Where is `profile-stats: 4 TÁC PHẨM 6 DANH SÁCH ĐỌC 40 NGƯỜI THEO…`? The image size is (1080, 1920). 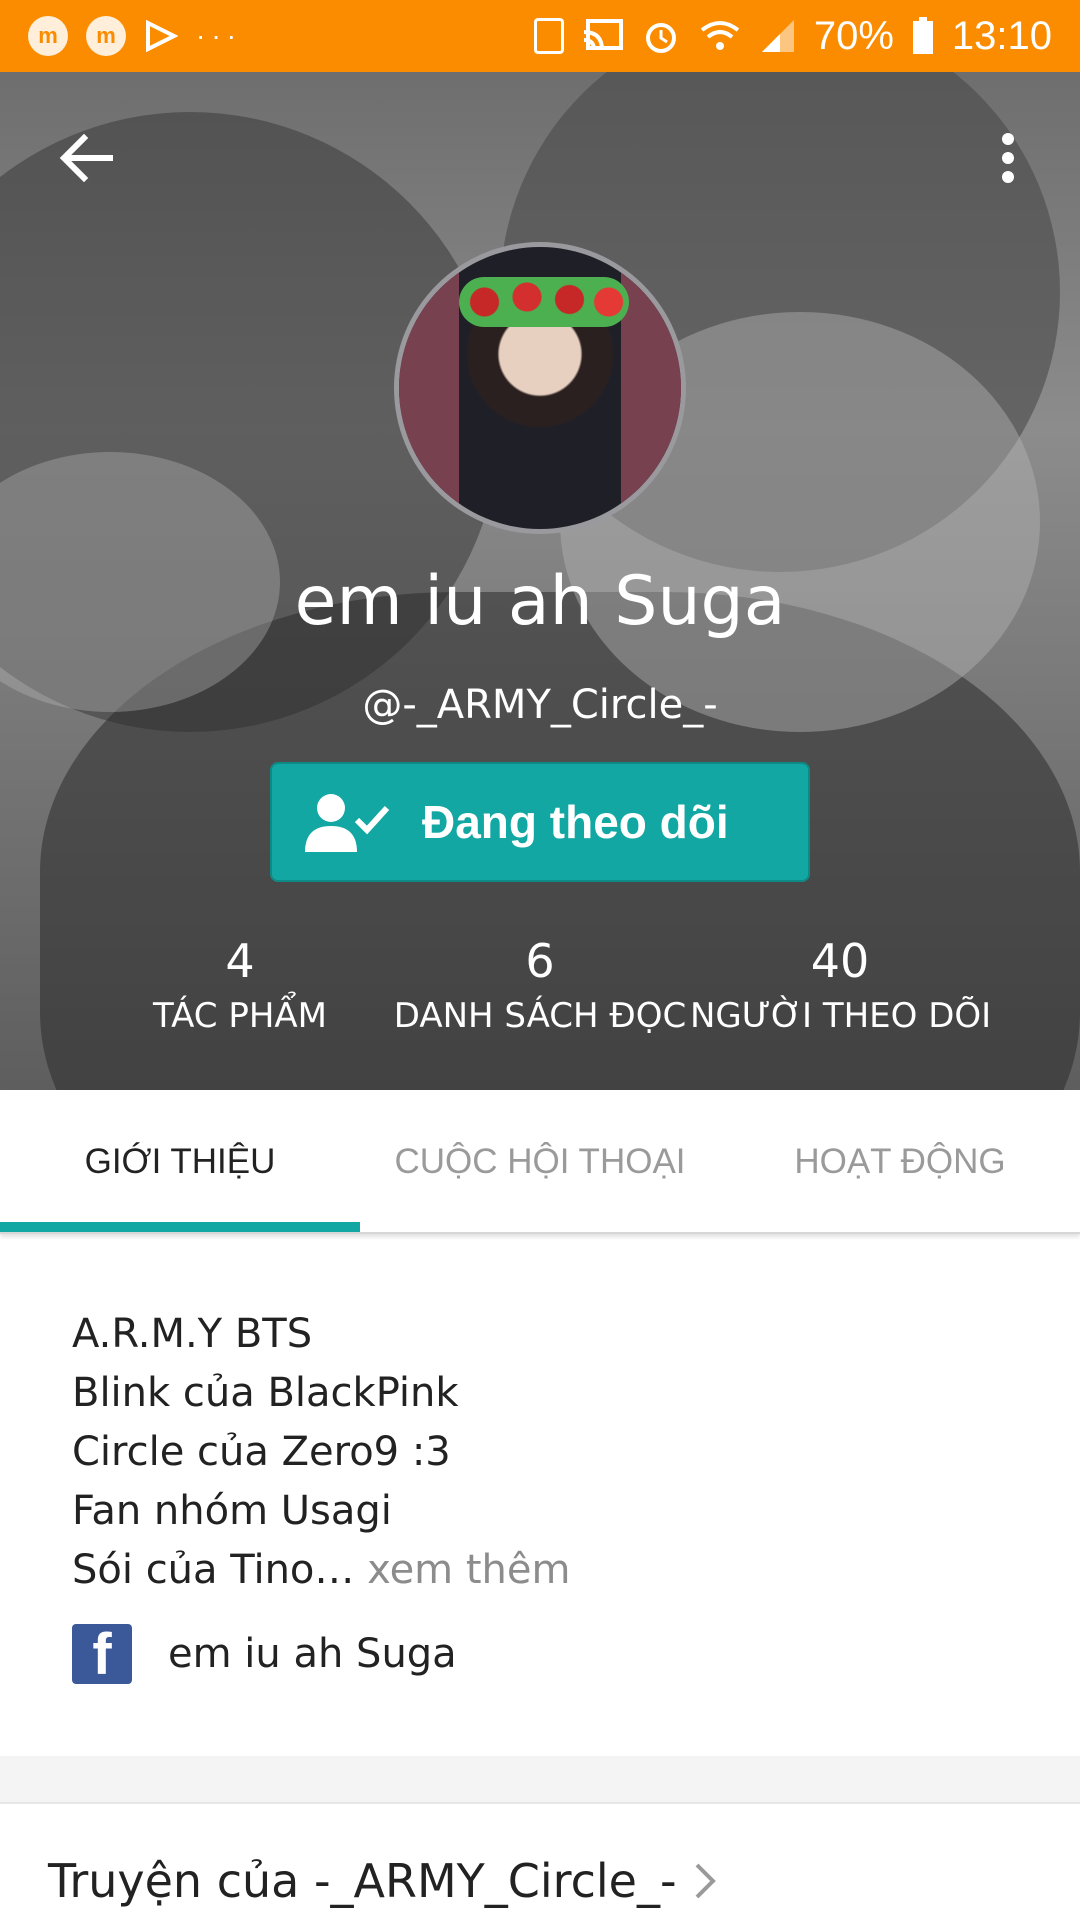 profile-stats: 4 TÁC PHẨM 6 DANH SÁCH ĐỌC 40 NGƯỜI THEO… is located at coordinates (540, 999).